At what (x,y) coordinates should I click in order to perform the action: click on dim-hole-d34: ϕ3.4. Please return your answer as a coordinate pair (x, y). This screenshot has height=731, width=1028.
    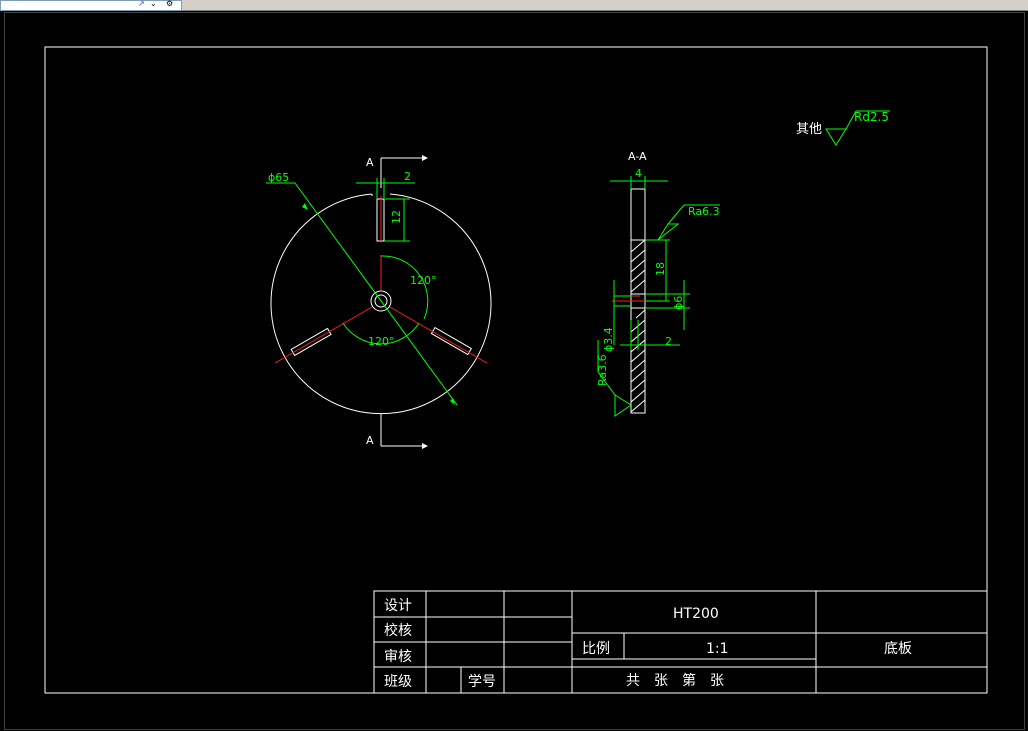
    Looking at the image, I should click on (608, 339).